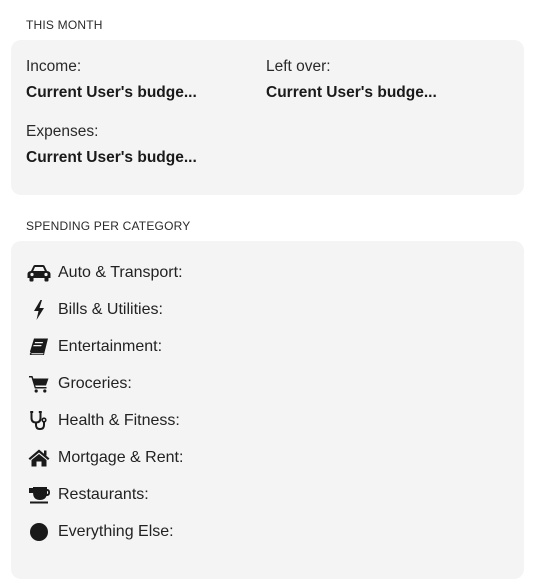 This screenshot has width=537, height=580. I want to click on book-icon, so click(39, 347).